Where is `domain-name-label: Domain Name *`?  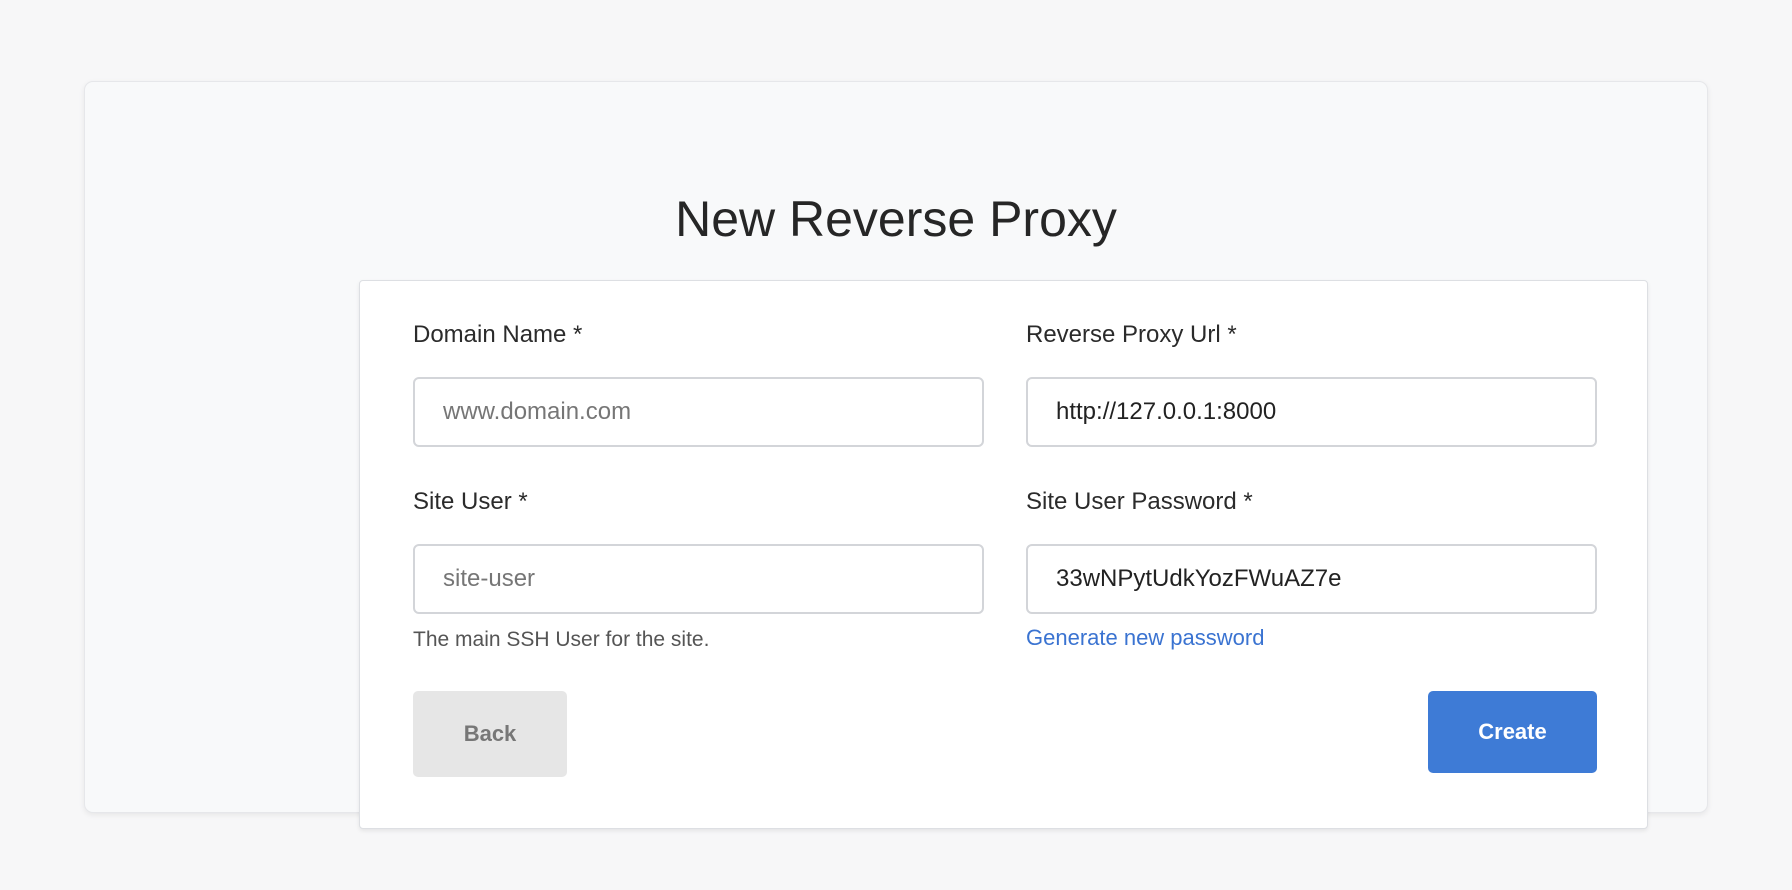 domain-name-label: Domain Name * is located at coordinates (498, 334).